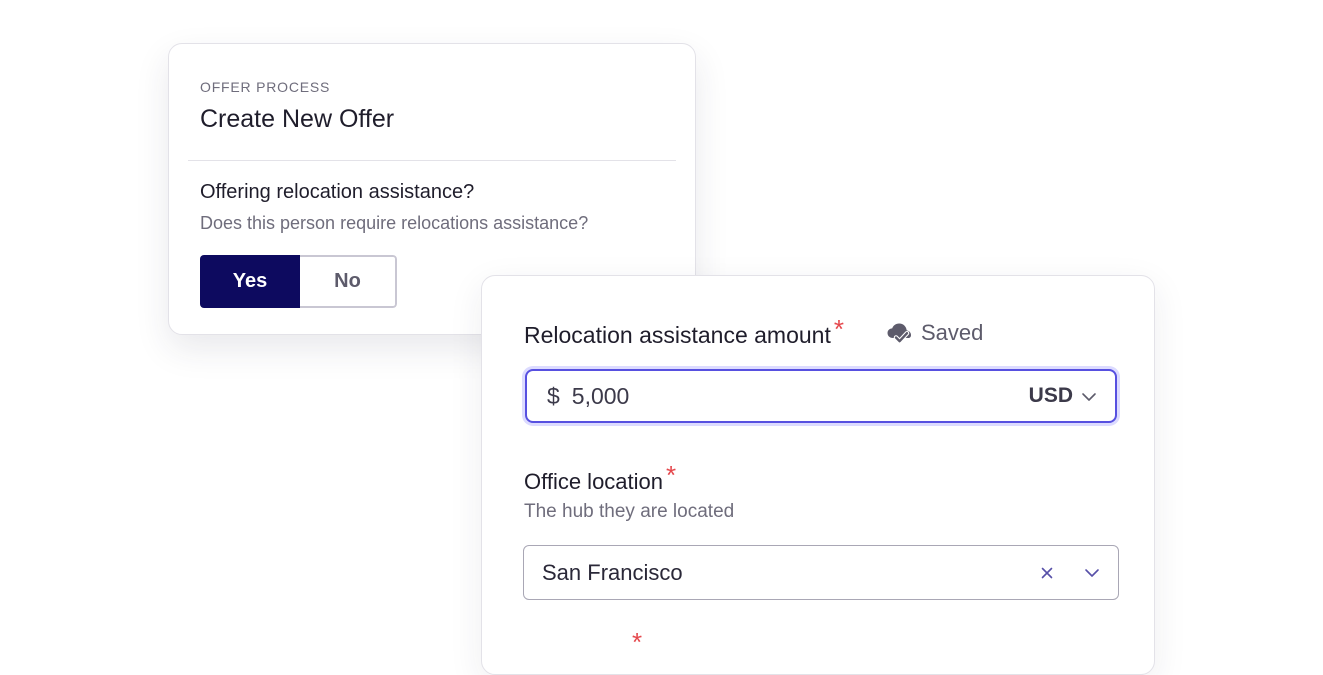  Describe the element at coordinates (348, 281) in the screenshot. I see `no-button: No` at that location.